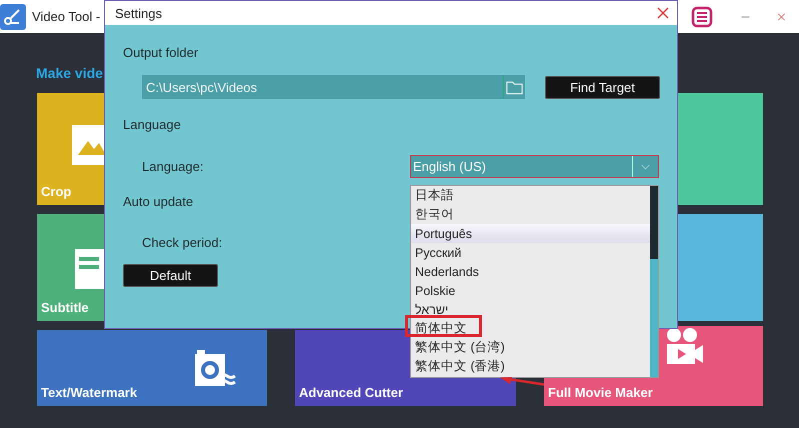  What do you see at coordinates (65, 307) in the screenshot?
I see `tile-label: Subtitle` at bounding box center [65, 307].